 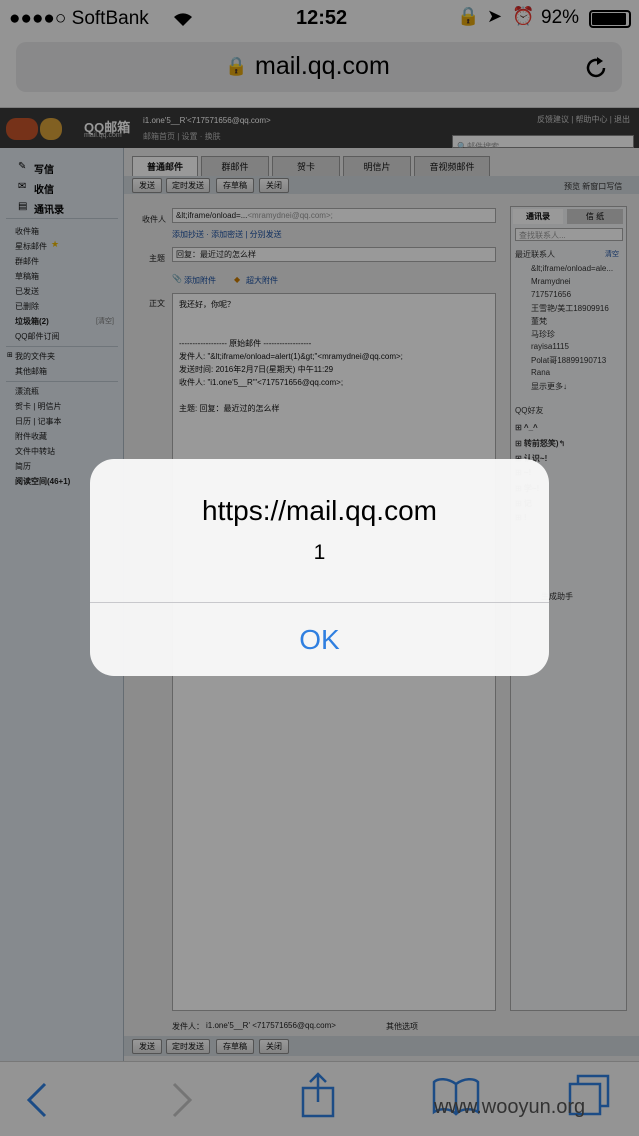 What do you see at coordinates (319, 567) in the screenshot?
I see `alert-dialog: https://mail.qq.com 1 OK` at bounding box center [319, 567].